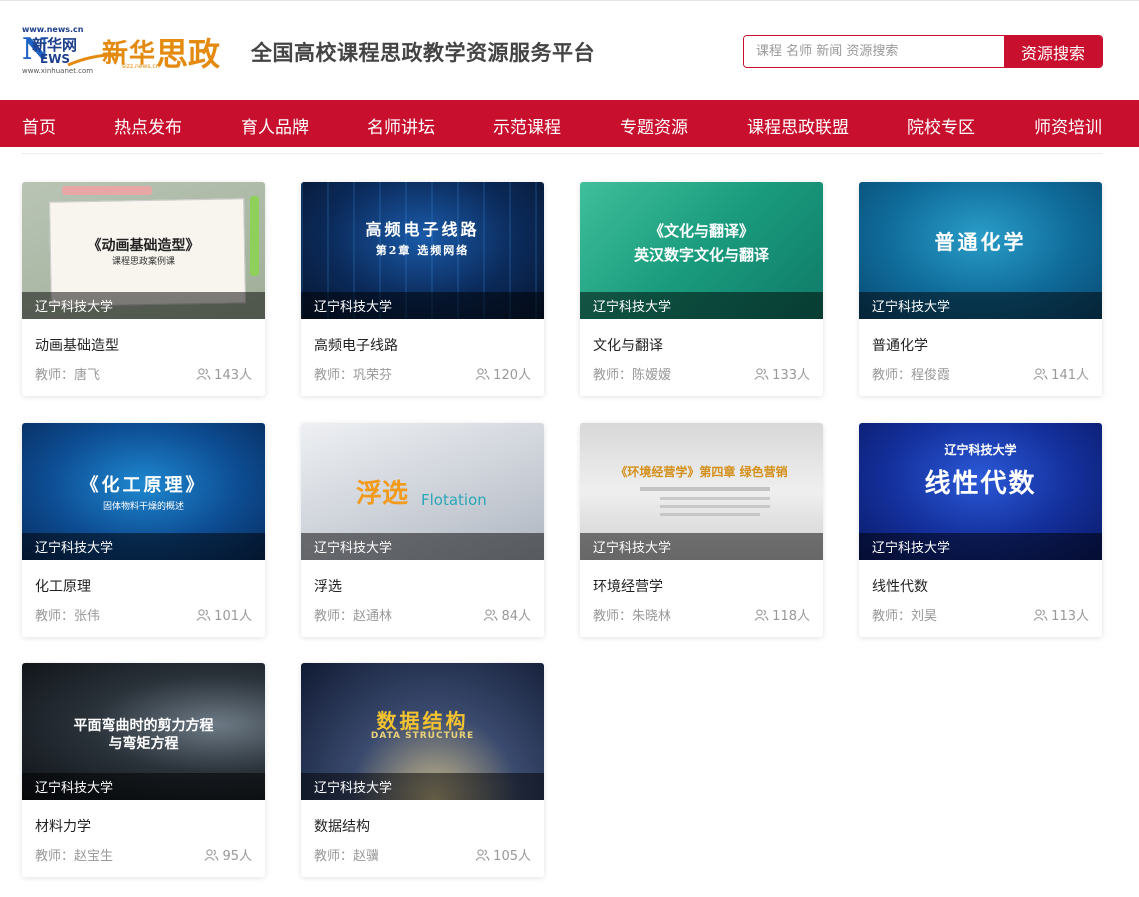 The width and height of the screenshot is (1139, 897). What do you see at coordinates (454, 500) in the screenshot?
I see `thumb-subtitle: Flotation` at bounding box center [454, 500].